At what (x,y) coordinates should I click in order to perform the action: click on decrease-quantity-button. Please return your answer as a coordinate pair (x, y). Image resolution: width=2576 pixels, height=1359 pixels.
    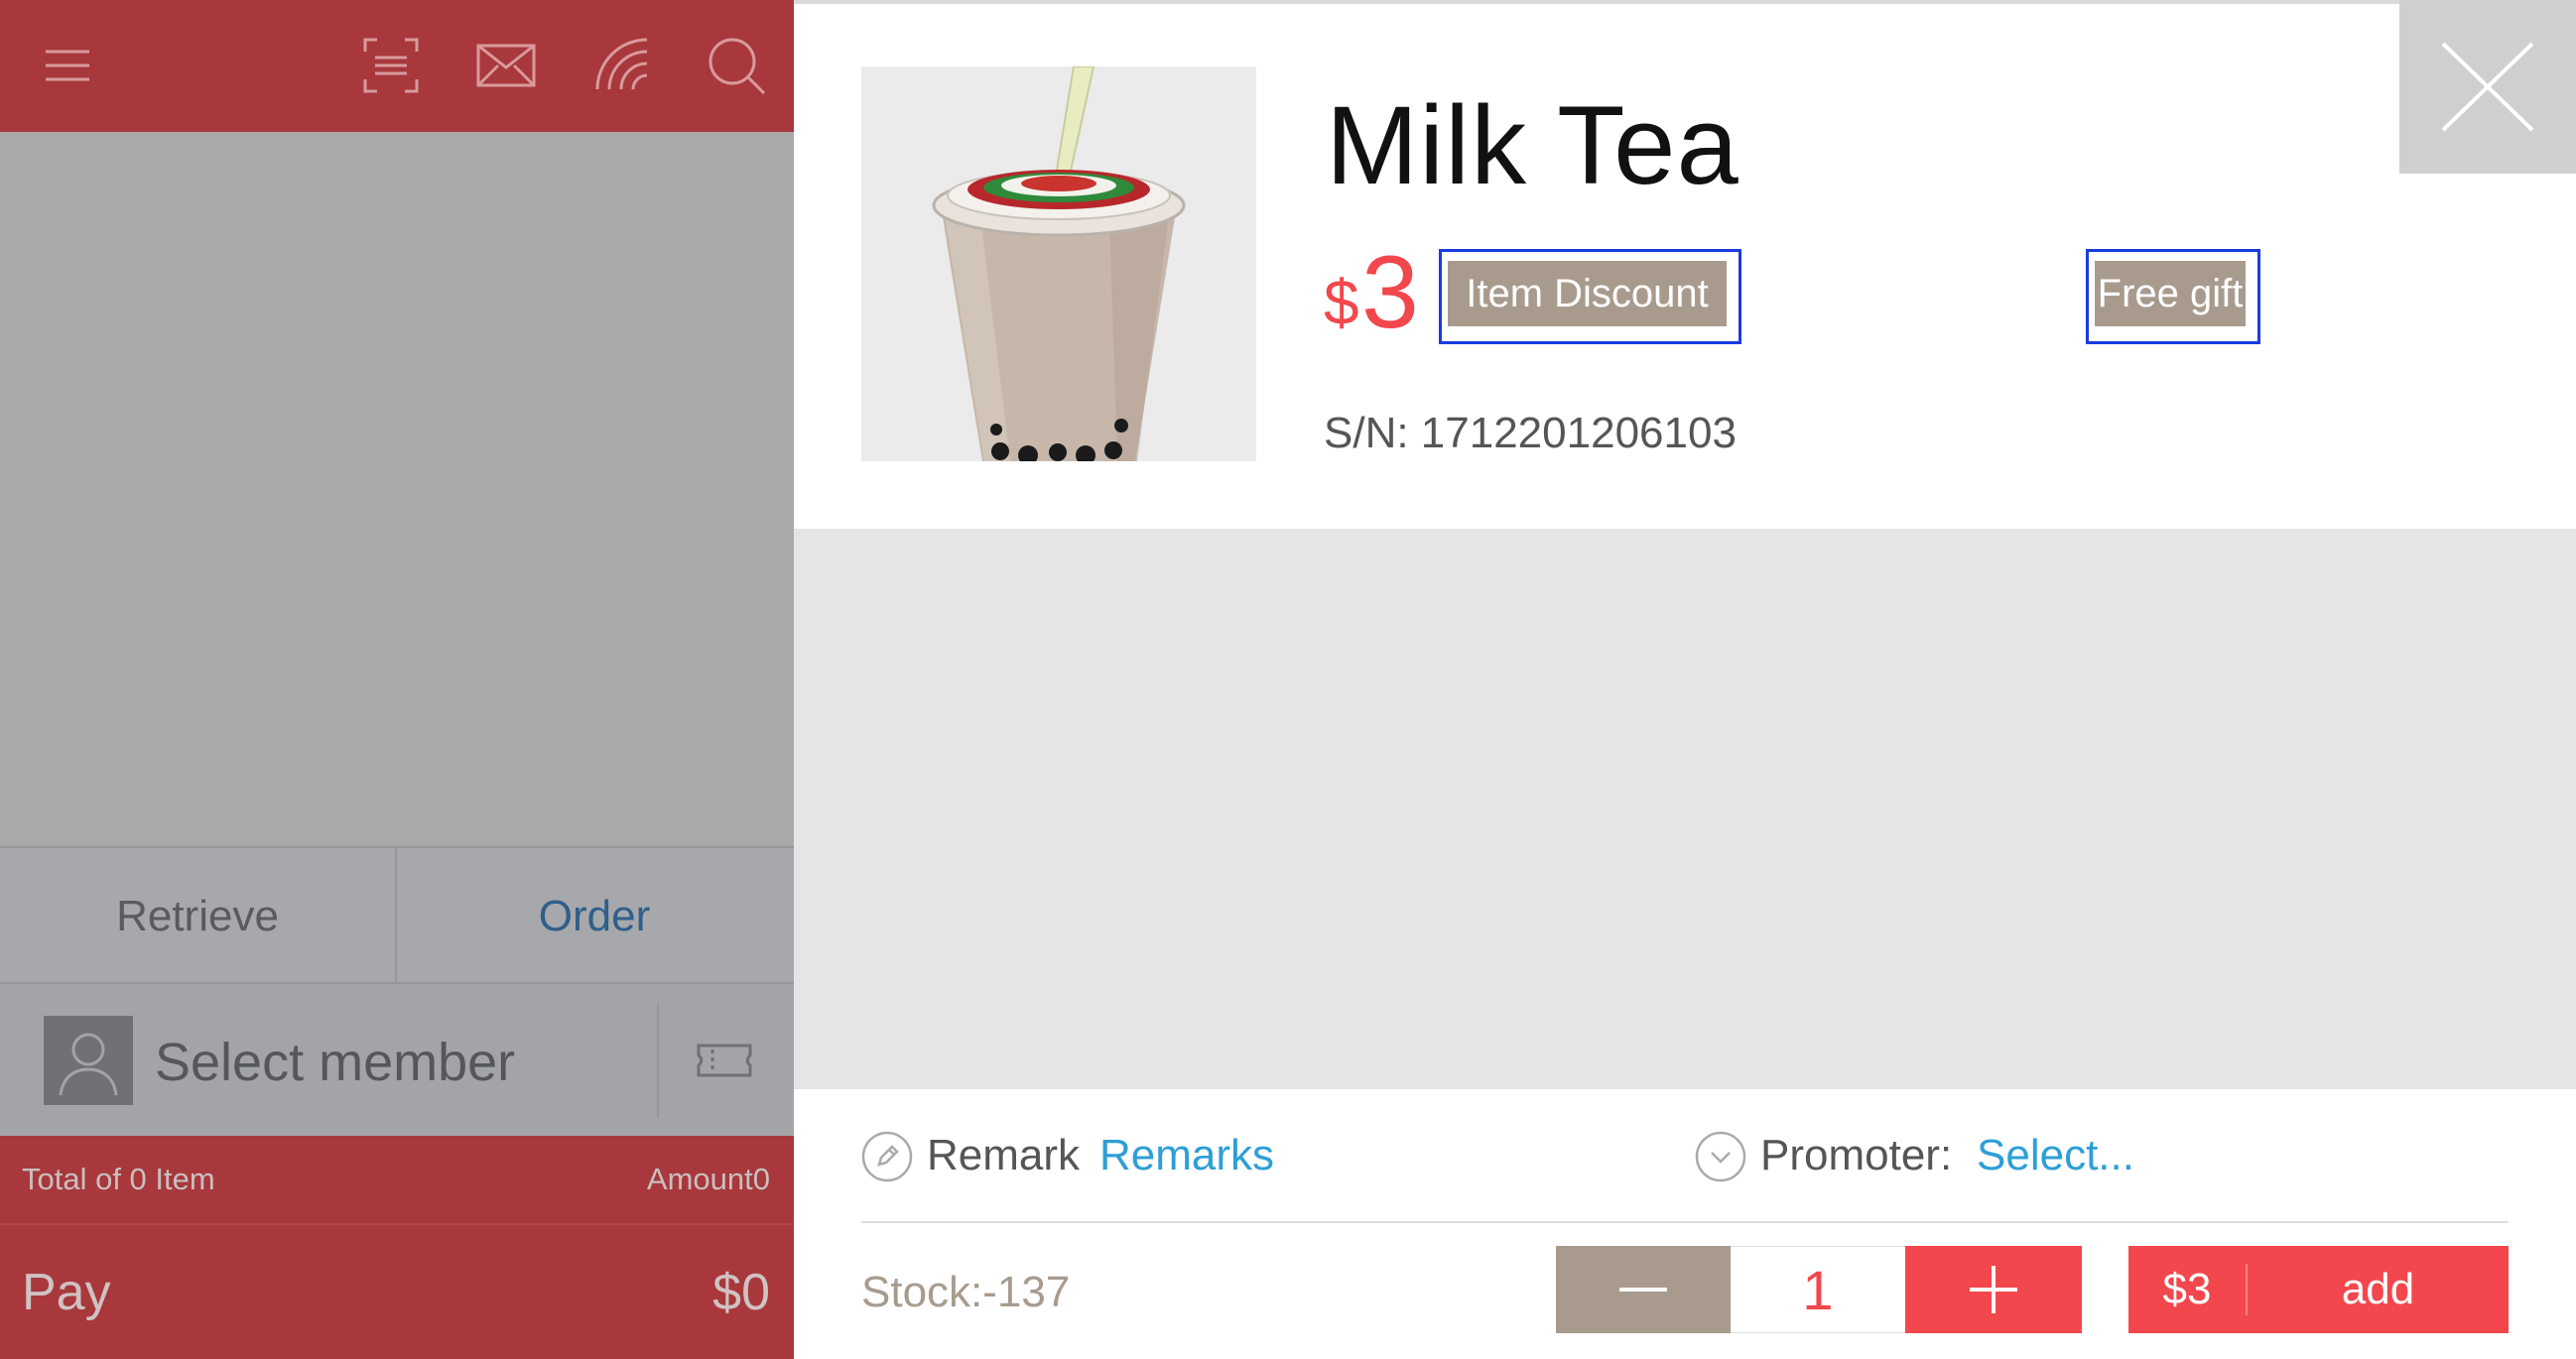
    Looking at the image, I should click on (1644, 1289).